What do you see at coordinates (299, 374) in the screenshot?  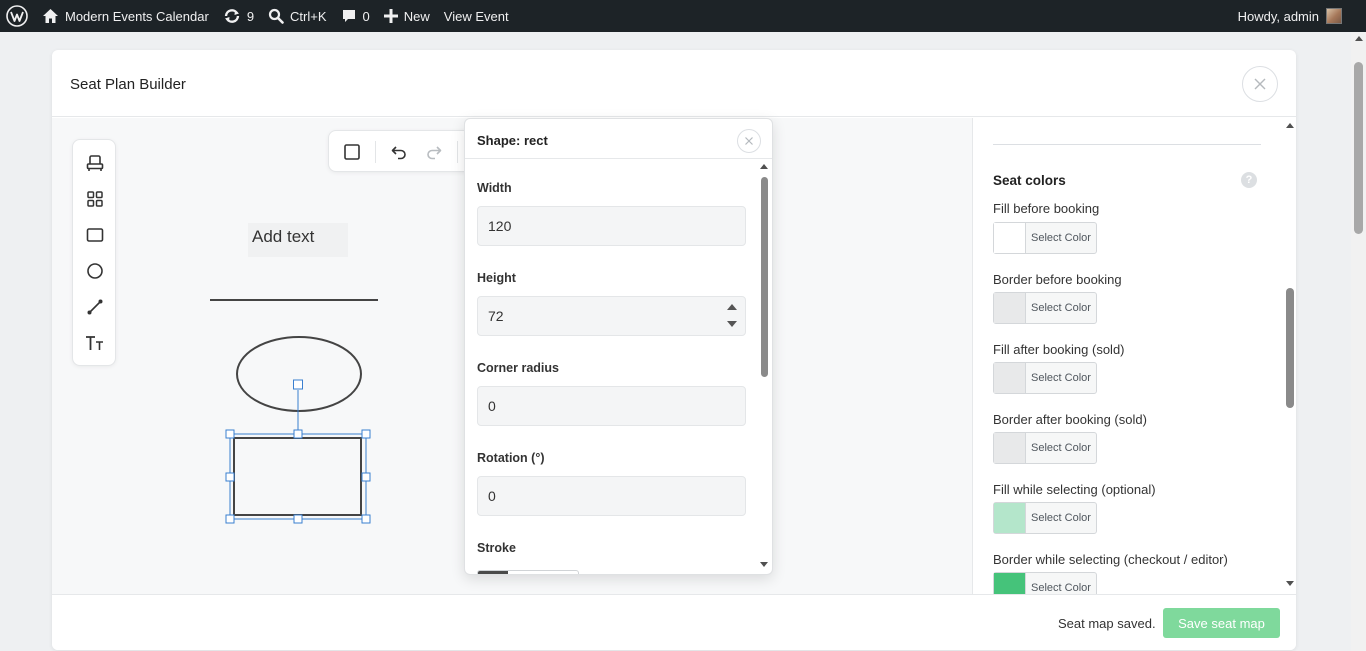 I see `canvas-ellipse-shape` at bounding box center [299, 374].